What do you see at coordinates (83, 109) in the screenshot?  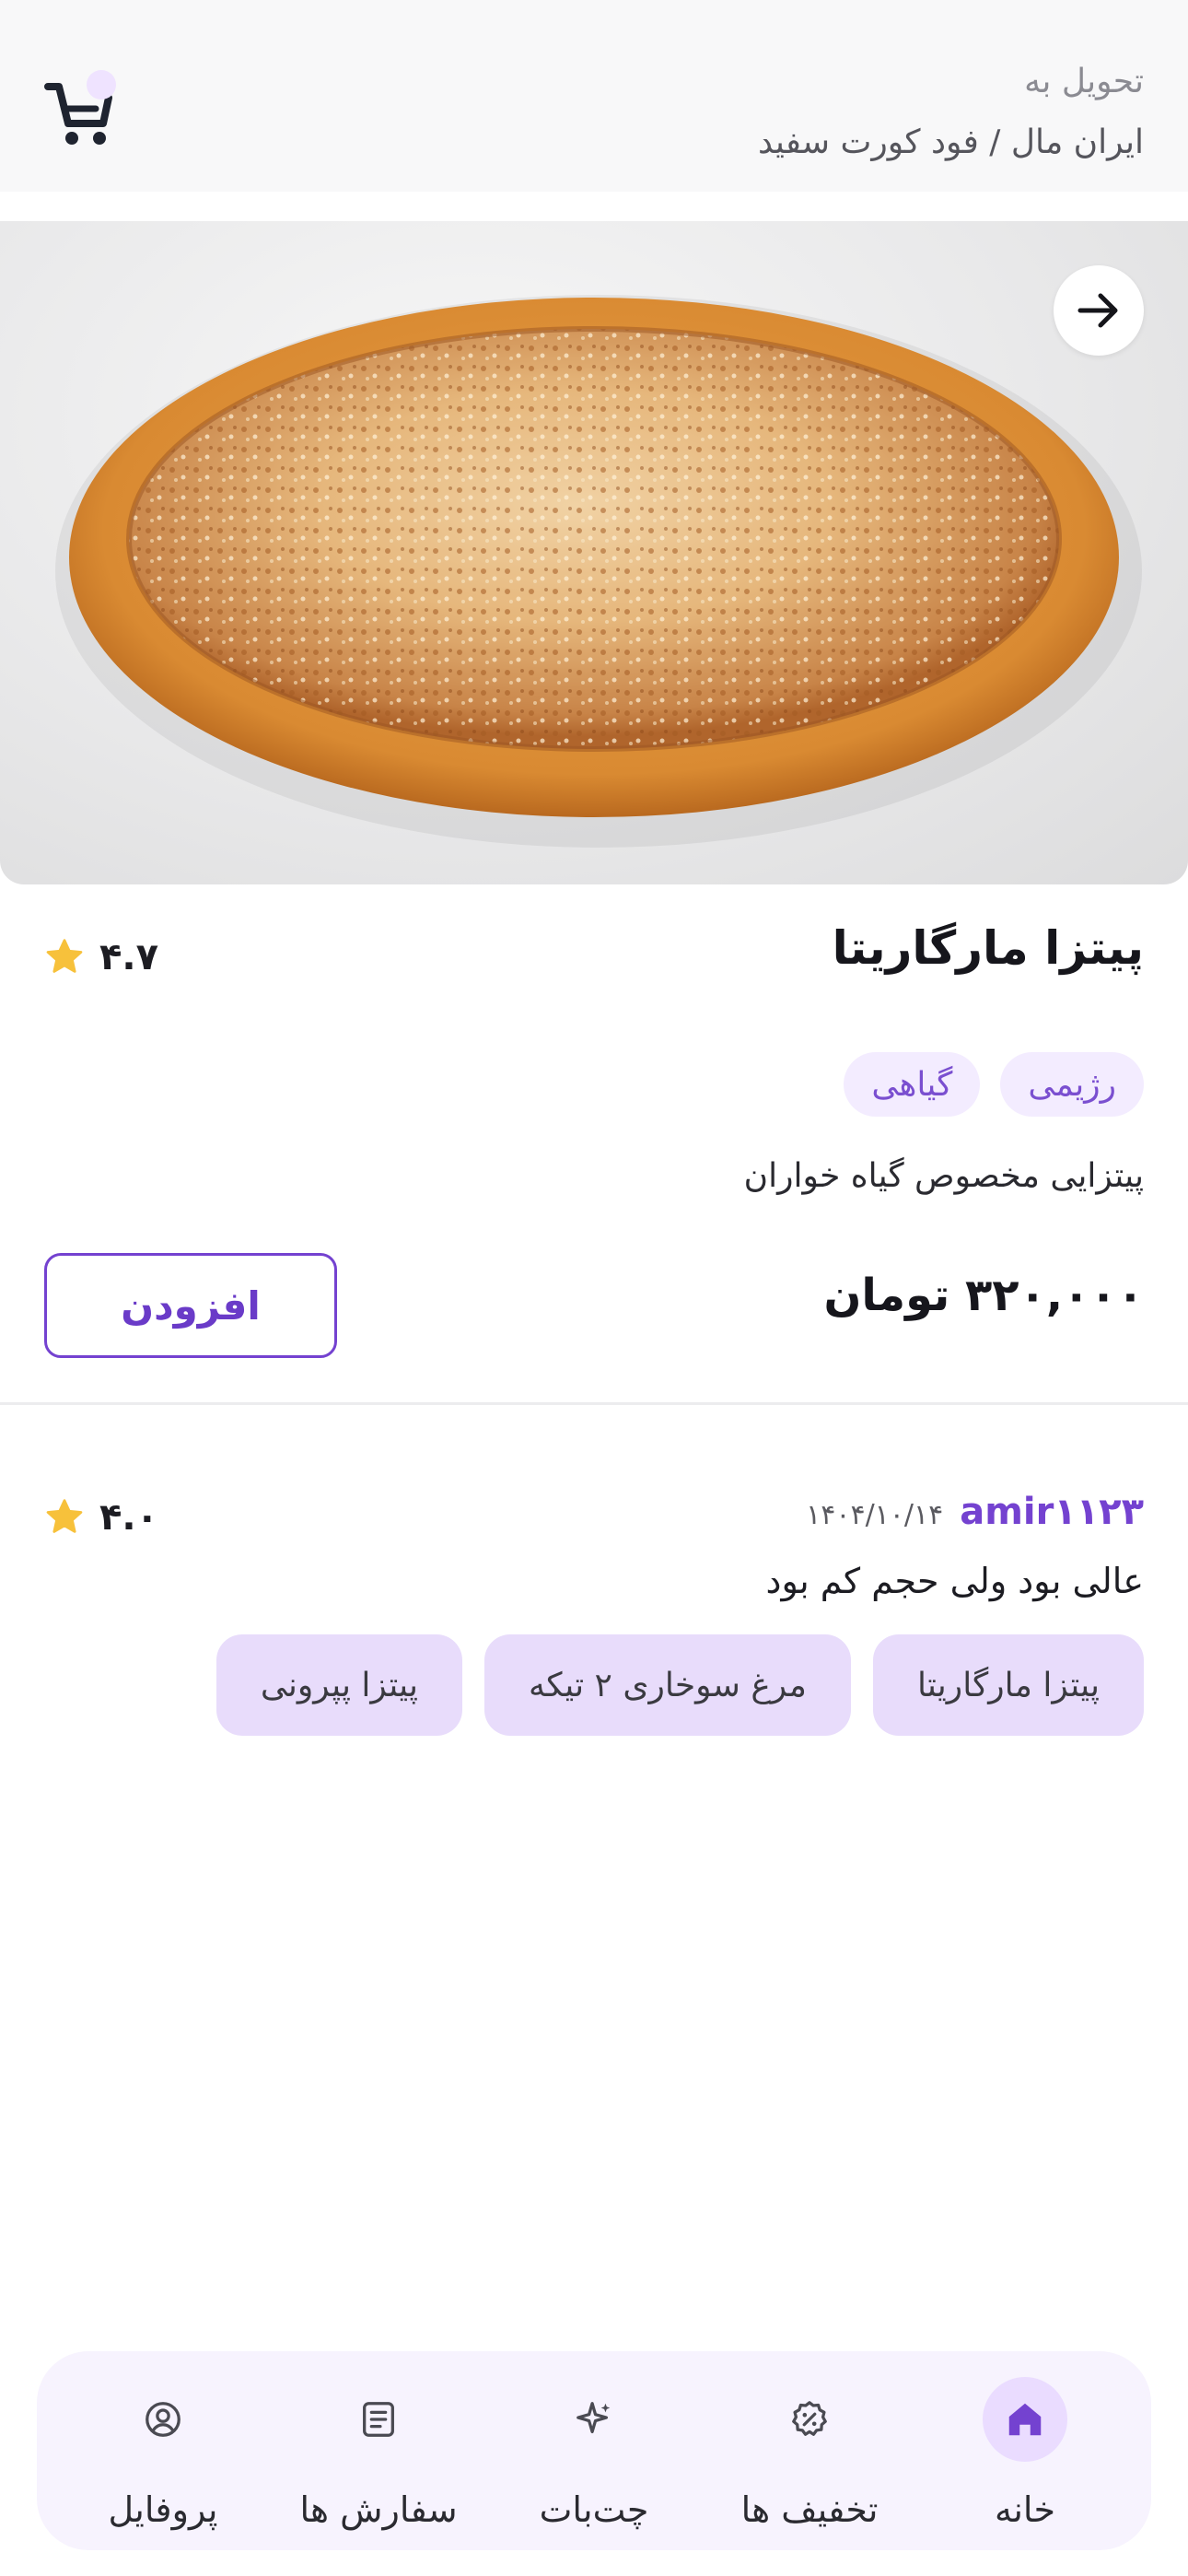 I see `cart-button` at bounding box center [83, 109].